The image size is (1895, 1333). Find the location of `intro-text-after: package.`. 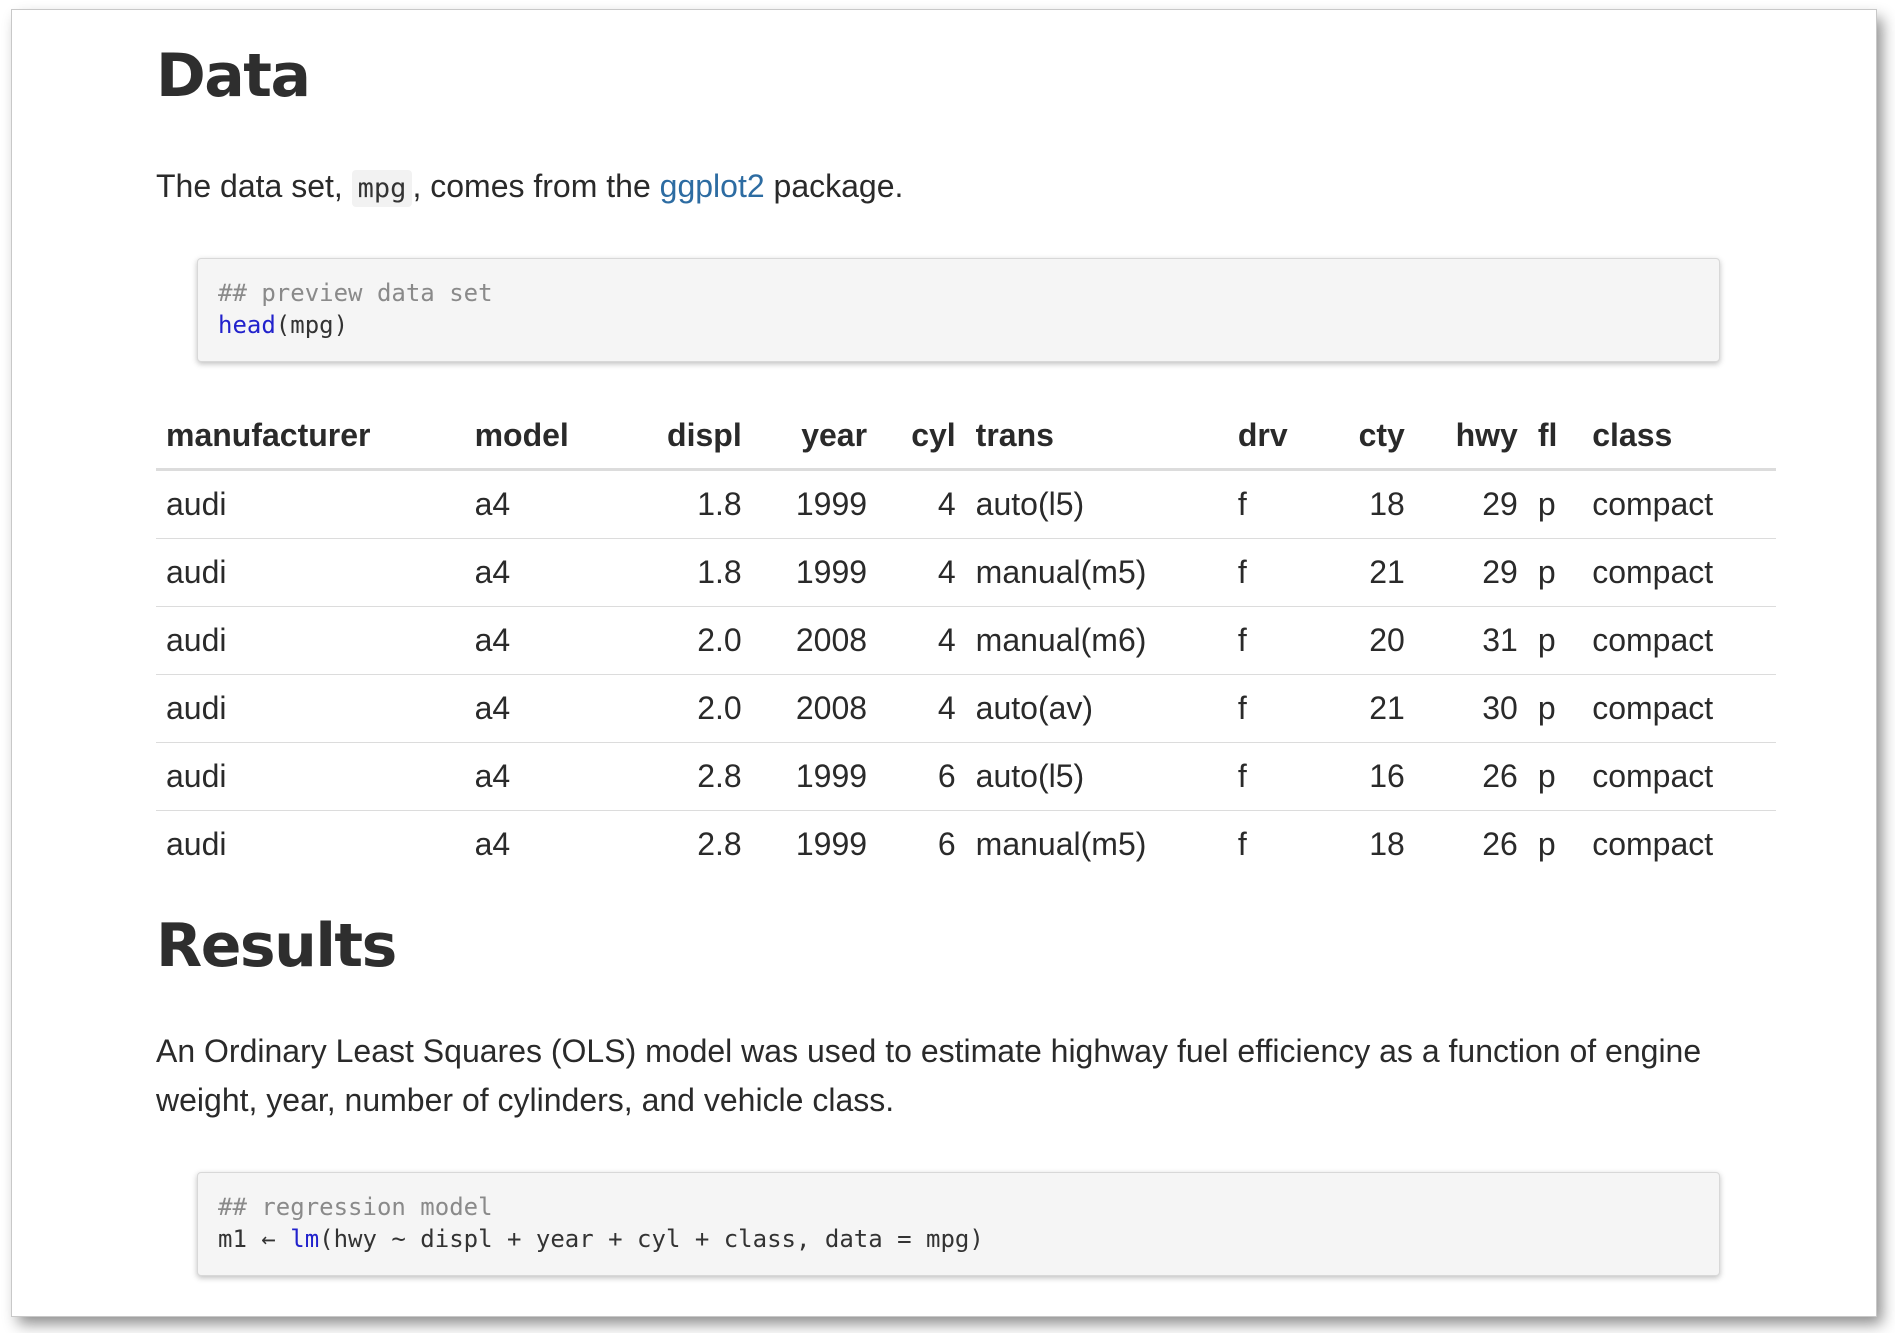

intro-text-after: package. is located at coordinates (834, 186).